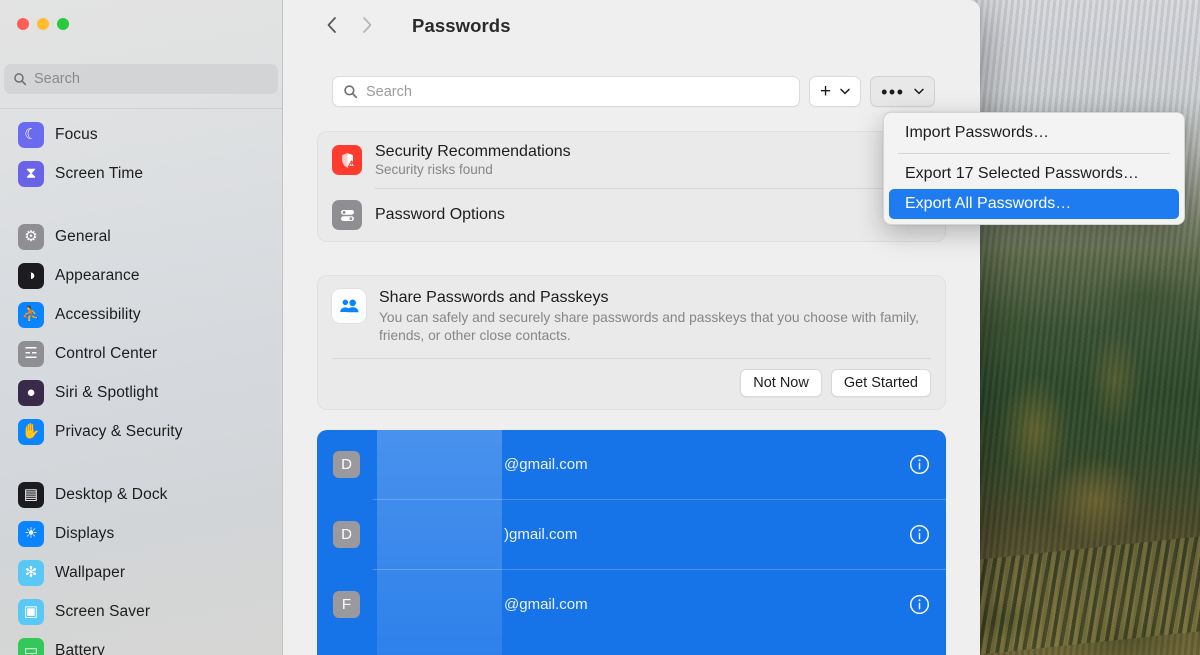 The image size is (1200, 655). What do you see at coordinates (346, 604) in the screenshot?
I see `avatar: F` at bounding box center [346, 604].